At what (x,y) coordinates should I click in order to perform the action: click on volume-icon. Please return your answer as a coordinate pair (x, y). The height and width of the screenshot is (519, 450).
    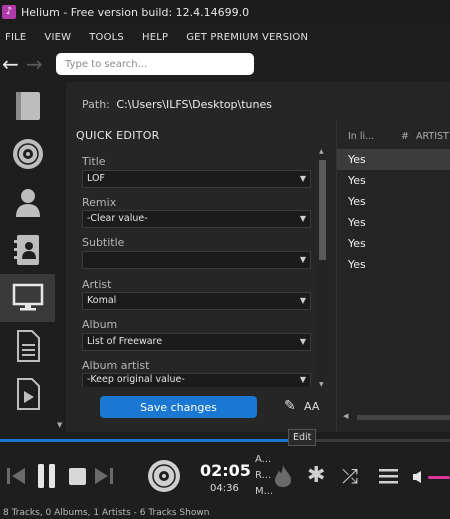
    Looking at the image, I should click on (418, 477).